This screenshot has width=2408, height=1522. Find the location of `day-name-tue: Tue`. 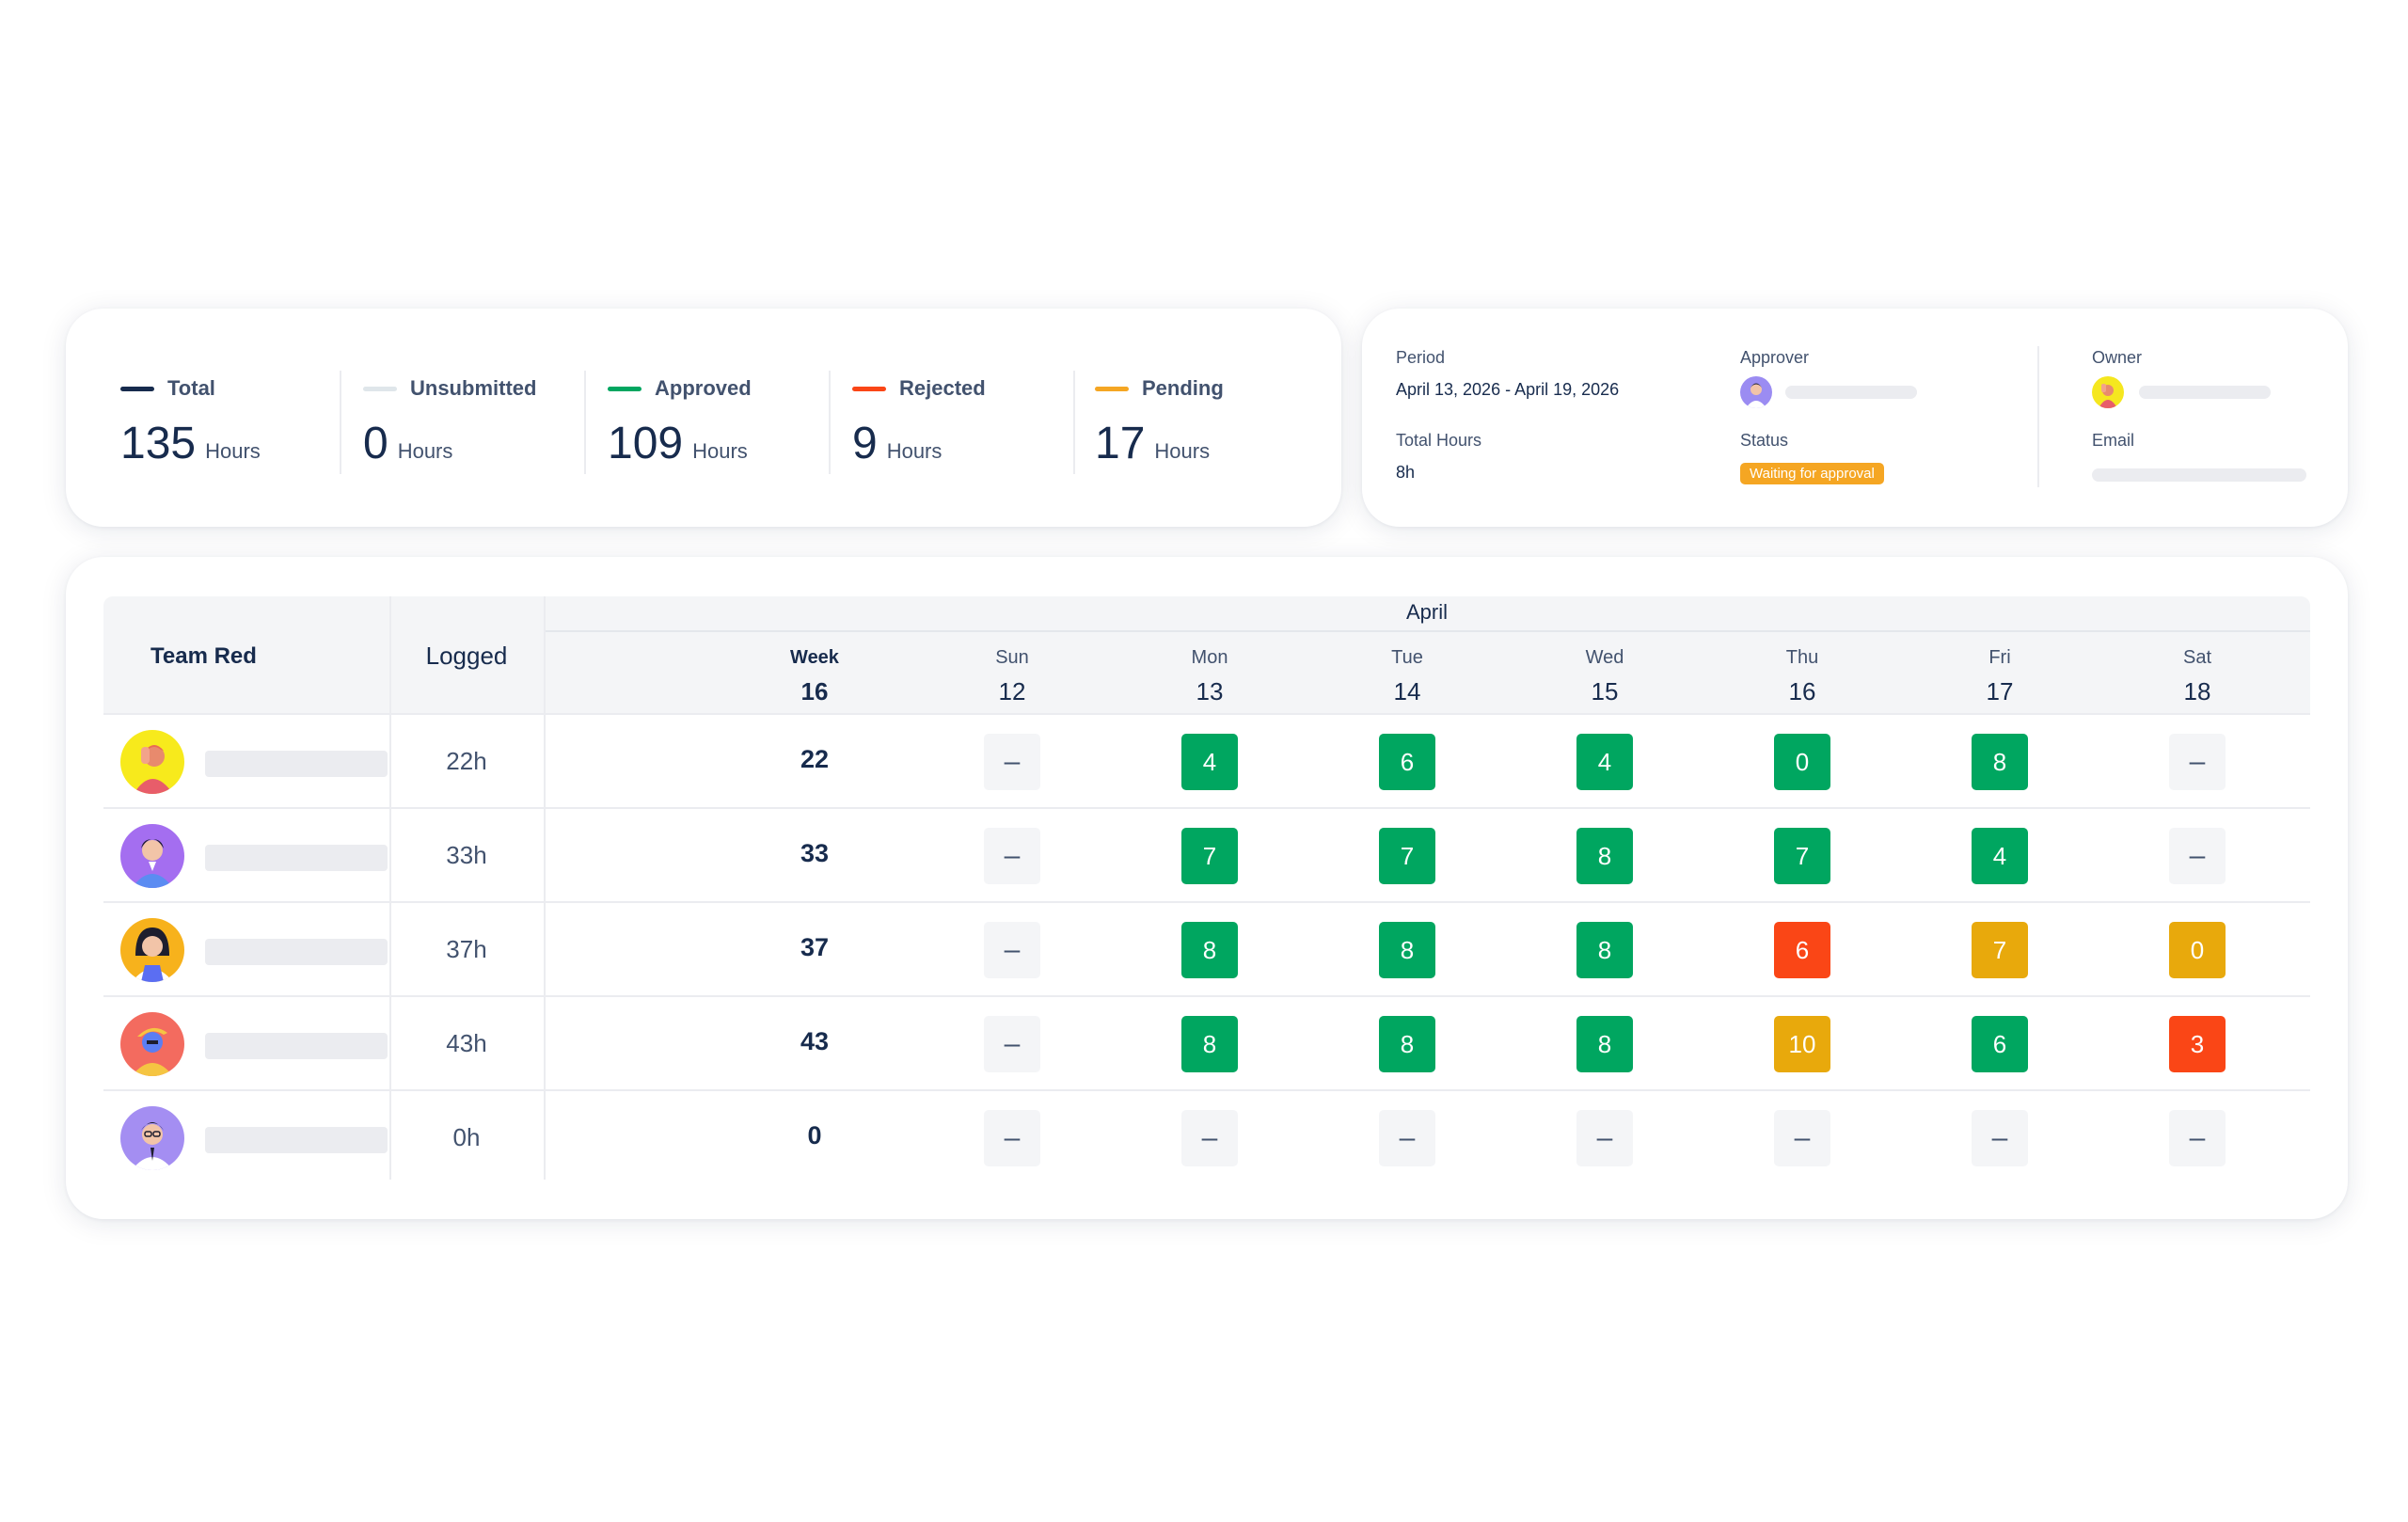

day-name-tue: Tue is located at coordinates (1407, 658).